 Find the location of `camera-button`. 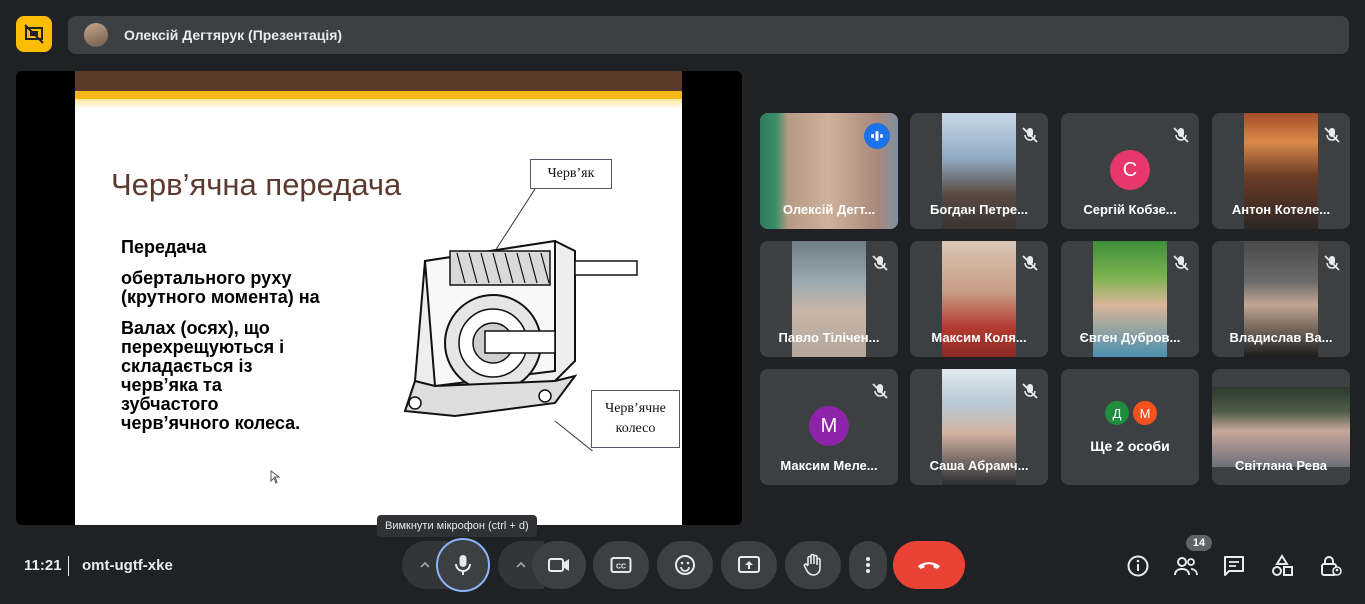

camera-button is located at coordinates (559, 565).